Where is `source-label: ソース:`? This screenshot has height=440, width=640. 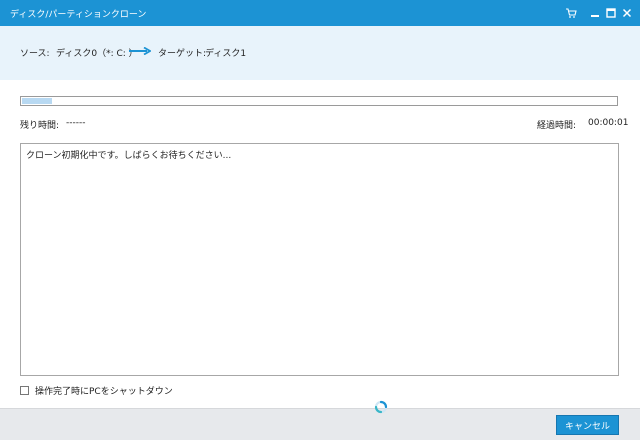 source-label: ソース: is located at coordinates (35, 54).